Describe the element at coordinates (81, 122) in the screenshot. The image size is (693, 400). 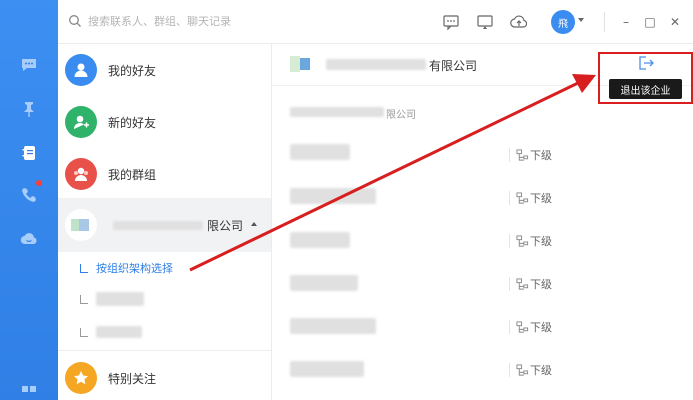
I see `add-person-icon` at that location.